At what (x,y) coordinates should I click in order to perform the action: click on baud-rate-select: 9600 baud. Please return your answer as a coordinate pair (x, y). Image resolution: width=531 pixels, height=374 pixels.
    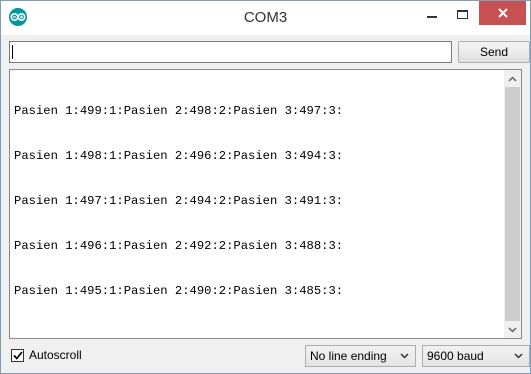
    Looking at the image, I should click on (476, 356).